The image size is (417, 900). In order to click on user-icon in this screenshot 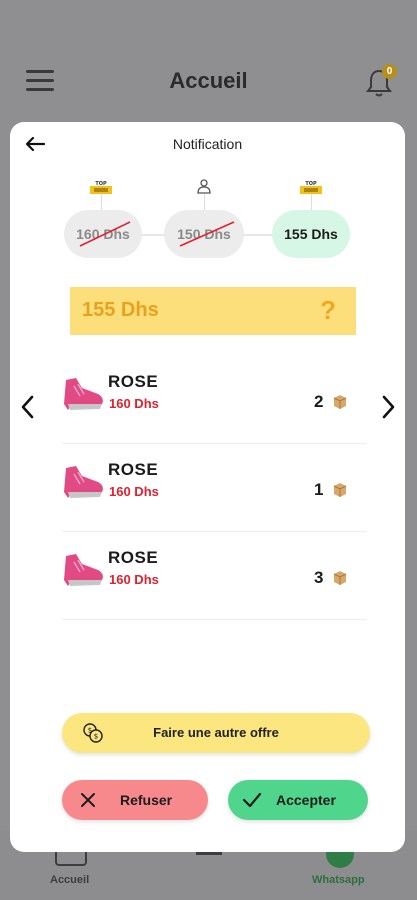, I will do `click(204, 186)`.